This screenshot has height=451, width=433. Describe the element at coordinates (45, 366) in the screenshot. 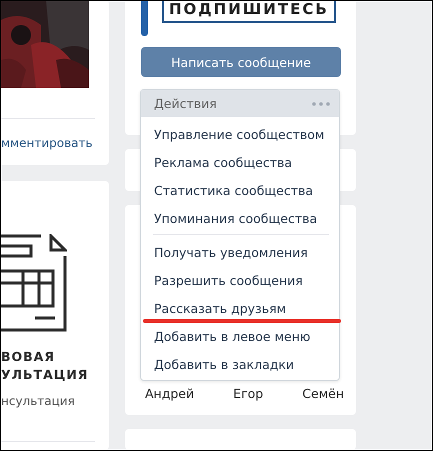

I see `promo-title: ВОВАЯ УЛЬТАЦИЯ` at that location.